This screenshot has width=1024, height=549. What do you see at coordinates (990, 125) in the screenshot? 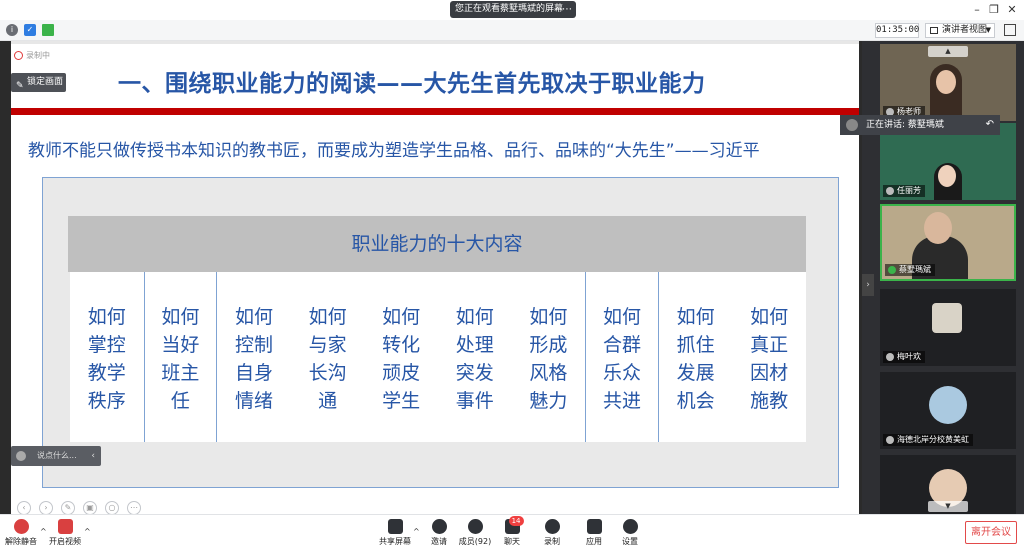
I see `return-icon: ↶` at bounding box center [990, 125].